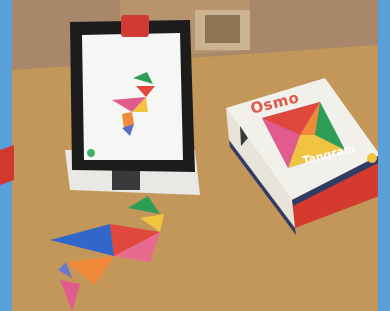 This screenshot has height=311, width=390. I want to click on red-reflector, so click(135, 26).